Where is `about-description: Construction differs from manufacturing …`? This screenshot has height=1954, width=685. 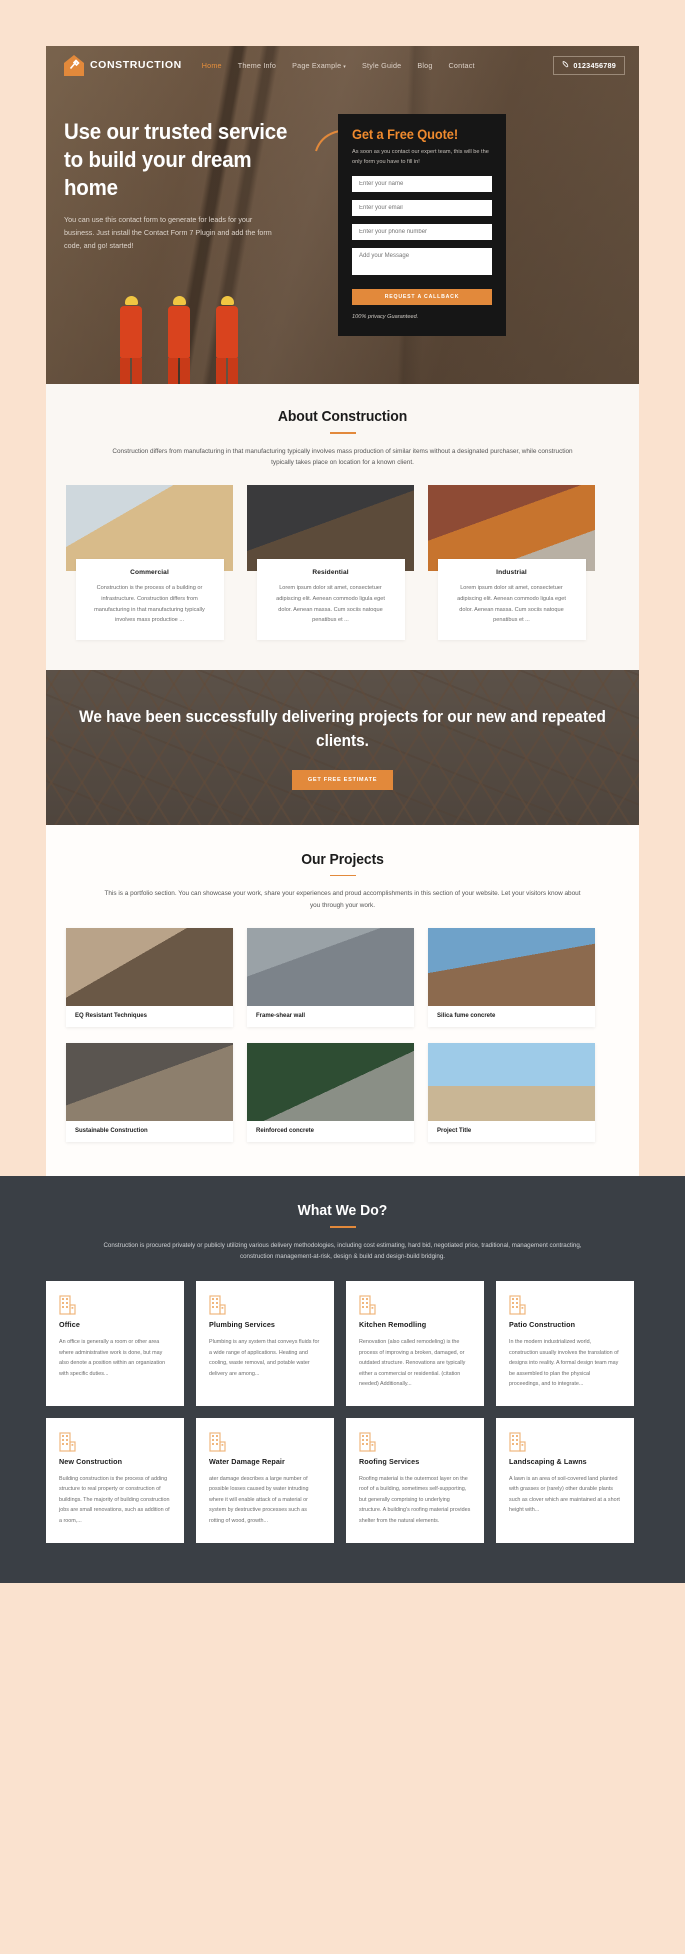 about-description: Construction differs from manufacturing … is located at coordinates (342, 457).